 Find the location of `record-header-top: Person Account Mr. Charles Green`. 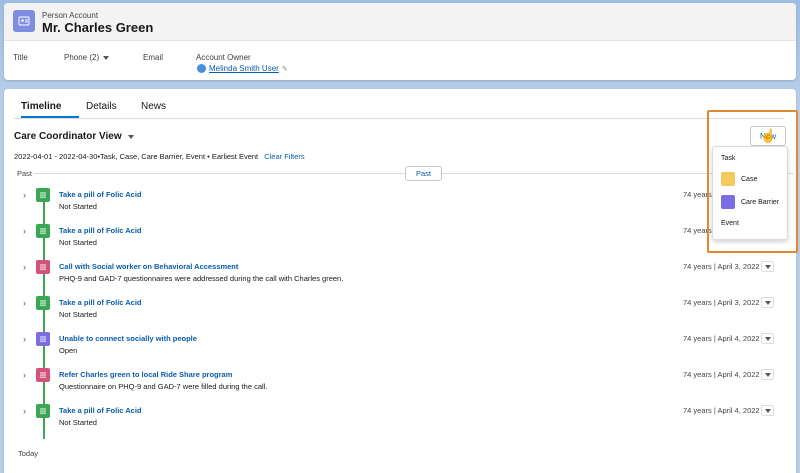

record-header-top: Person Account Mr. Charles Green is located at coordinates (400, 22).